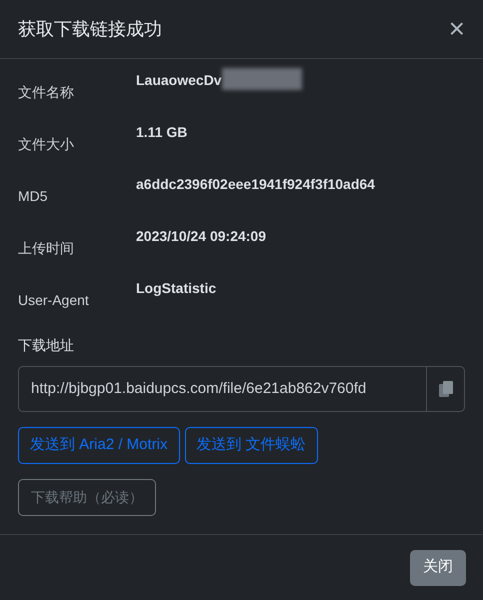 This screenshot has height=600, width=483. Describe the element at coordinates (176, 288) in the screenshot. I see `field-value: LogStatistic` at that location.